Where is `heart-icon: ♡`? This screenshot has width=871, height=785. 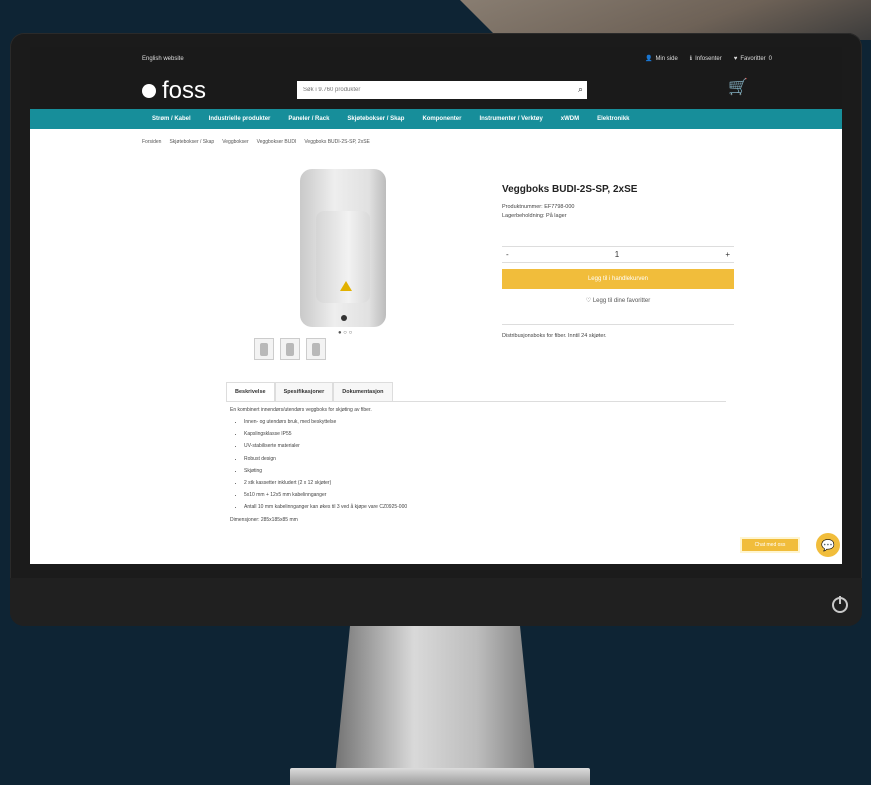
heart-icon: ♡ is located at coordinates (588, 301).